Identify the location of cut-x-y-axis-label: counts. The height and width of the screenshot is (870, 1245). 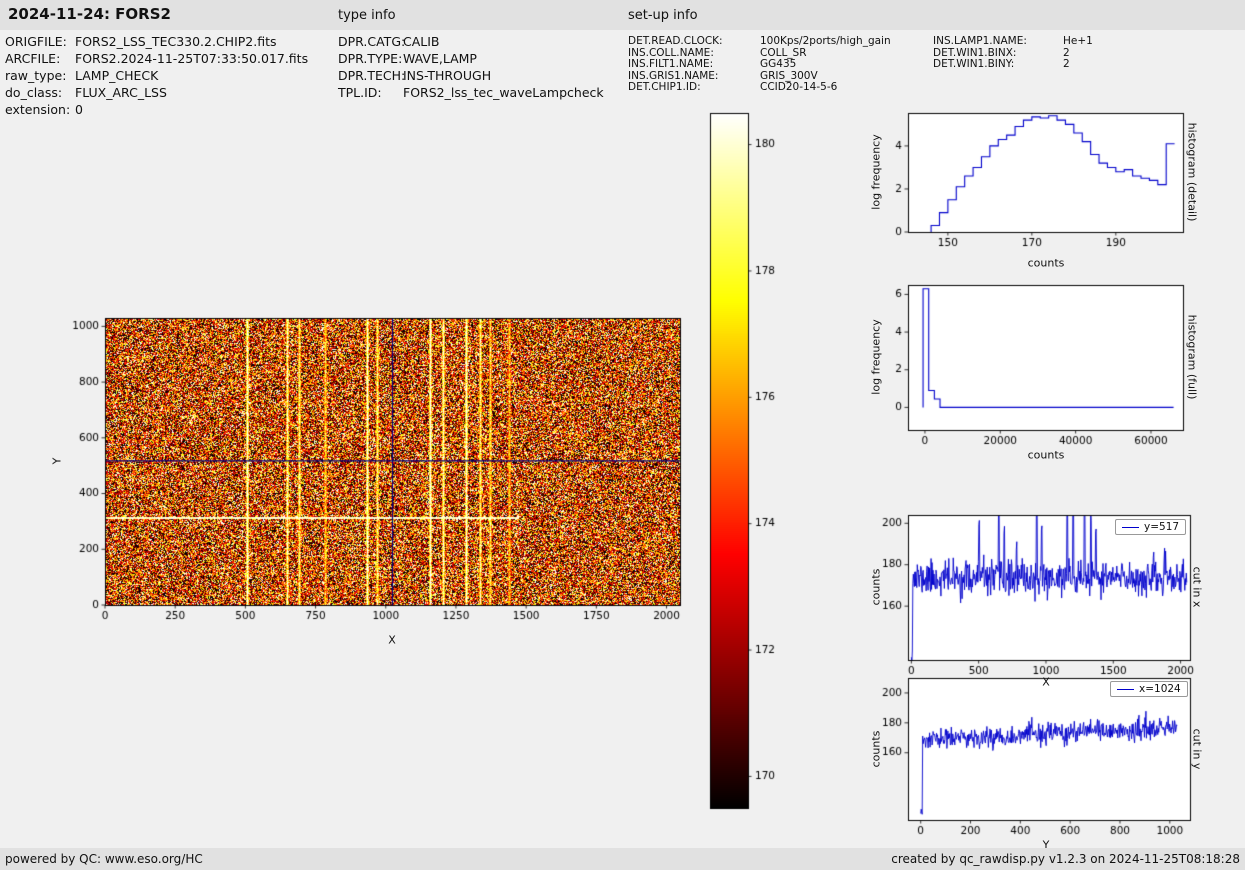
(876, 587).